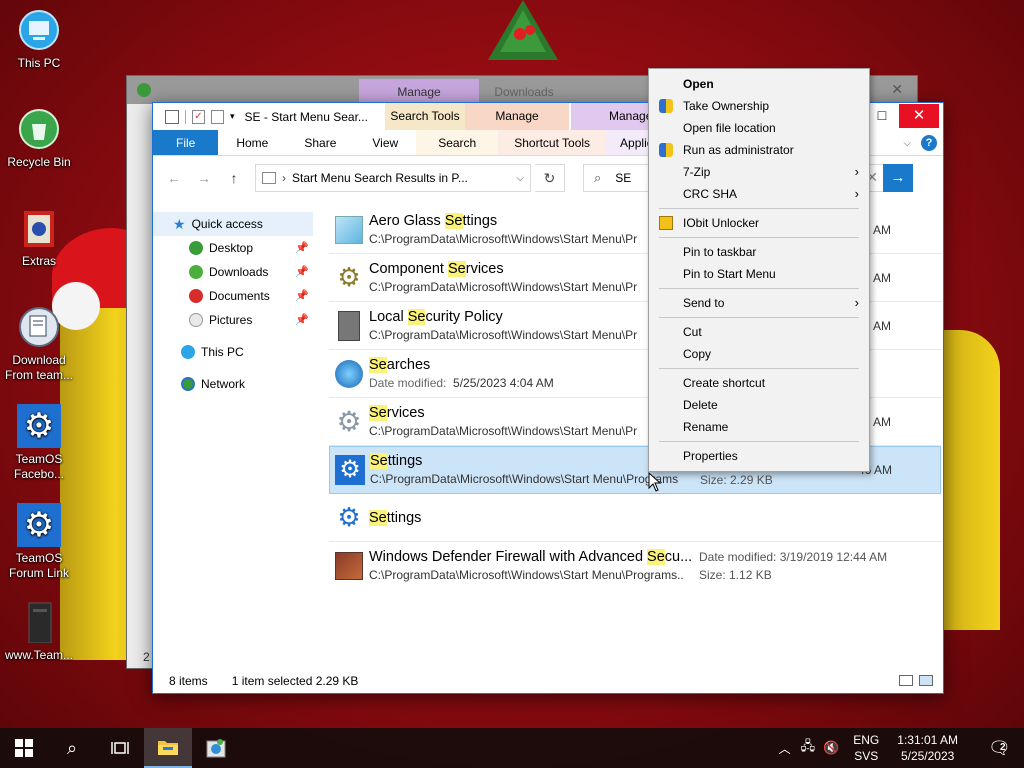 This screenshot has height=768, width=1024. Describe the element at coordinates (929, 143) in the screenshot. I see `help-icon: ?` at that location.